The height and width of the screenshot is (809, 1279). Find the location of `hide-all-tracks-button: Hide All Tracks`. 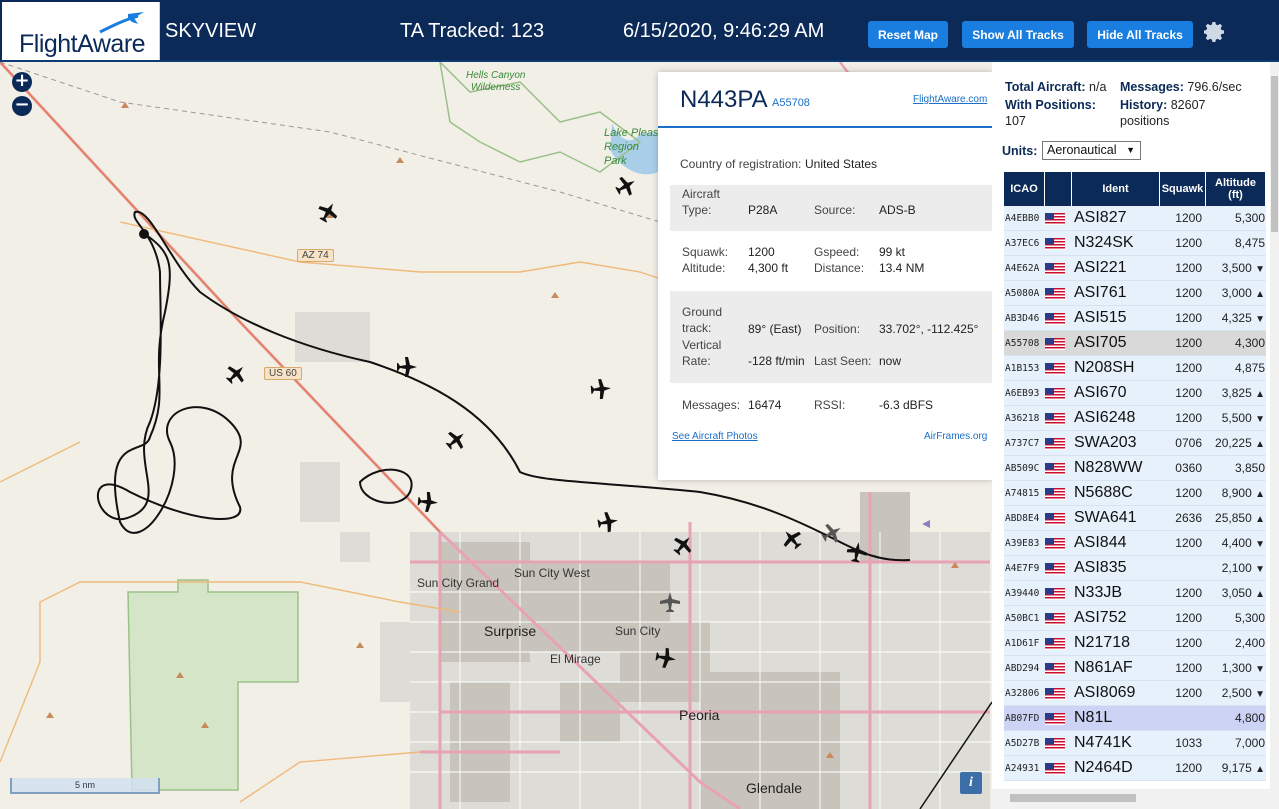

hide-all-tracks-button: Hide All Tracks is located at coordinates (1140, 34).